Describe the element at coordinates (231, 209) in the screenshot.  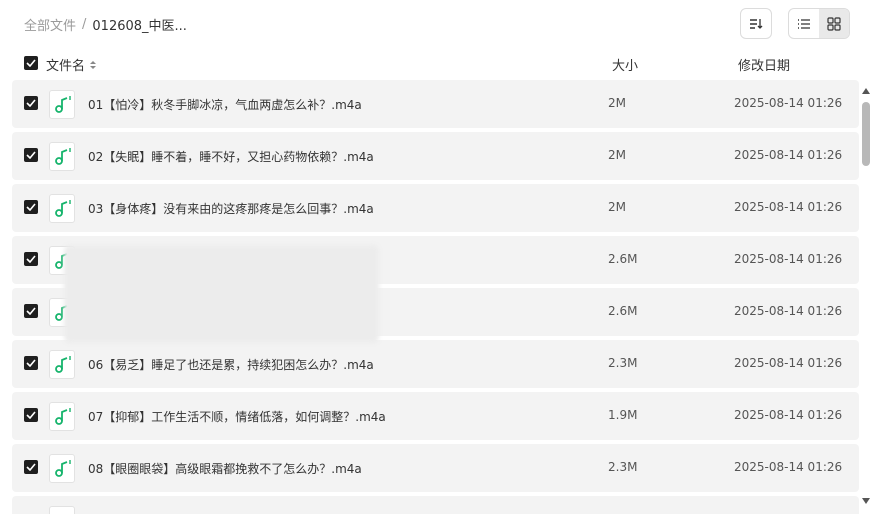
I see `file-name: 03【身体疼】没有来由的这疼那疼是怎么回事？.m4a` at that location.